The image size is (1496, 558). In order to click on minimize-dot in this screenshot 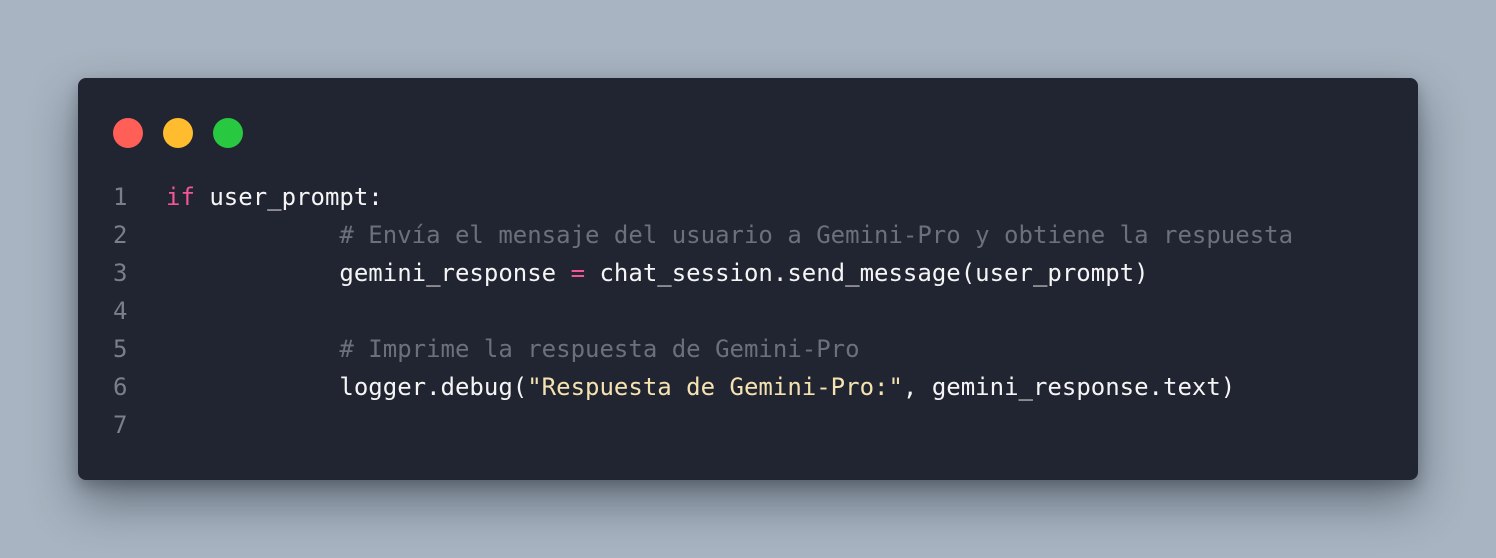, I will do `click(178, 133)`.